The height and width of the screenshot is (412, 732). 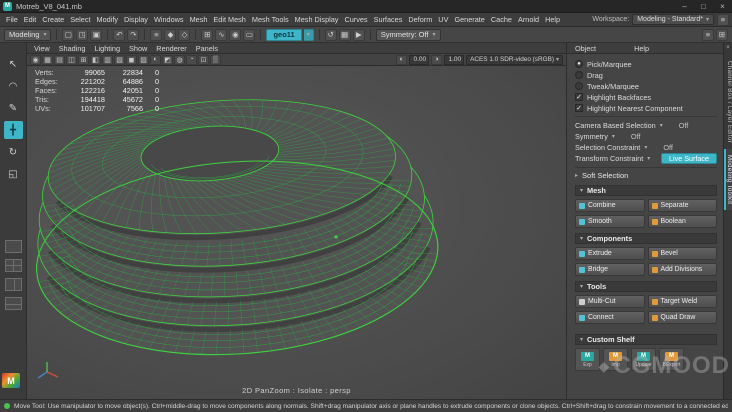 What do you see at coordinates (684, 6) in the screenshot?
I see `minimize-button: –` at bounding box center [684, 6].